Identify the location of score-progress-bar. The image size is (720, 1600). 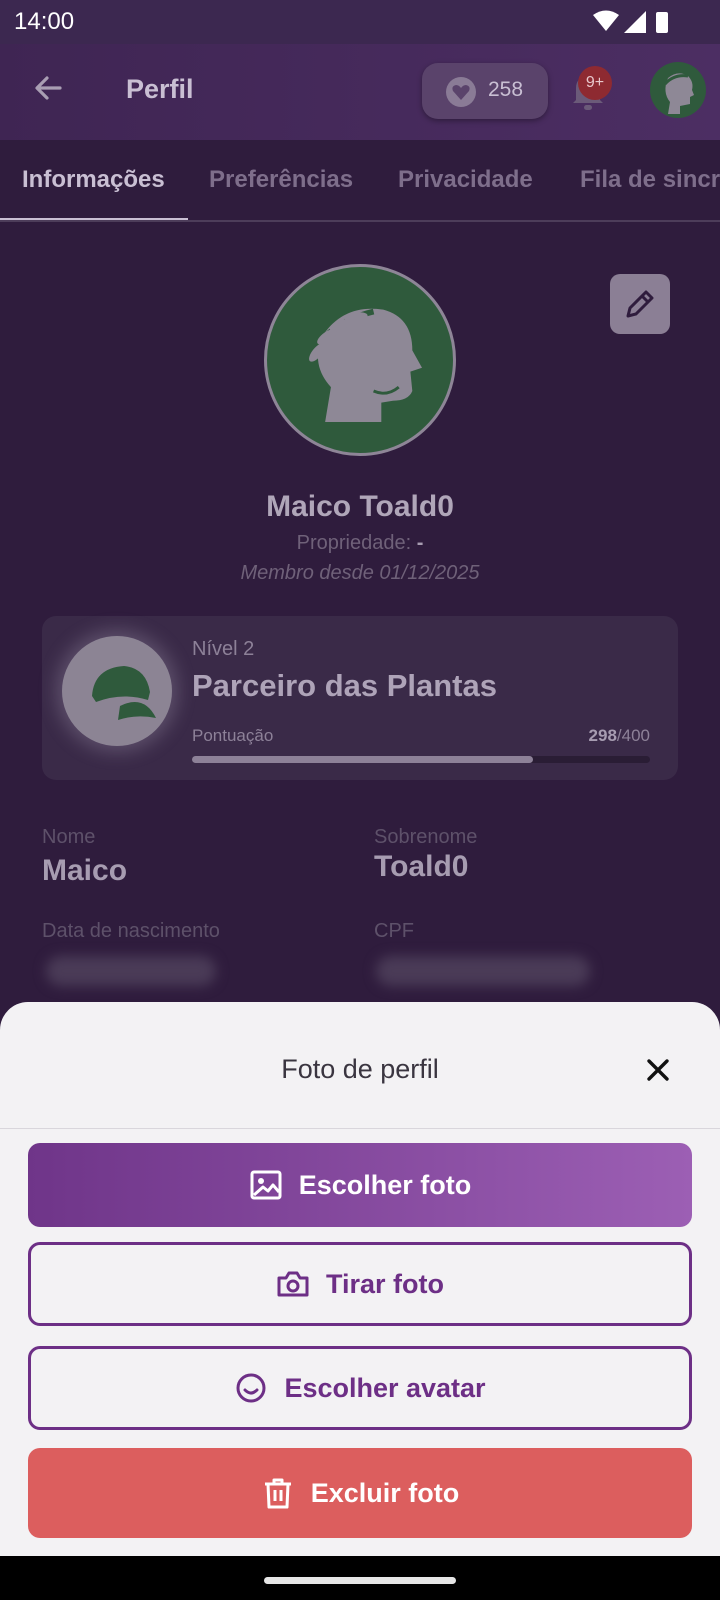
(421, 759).